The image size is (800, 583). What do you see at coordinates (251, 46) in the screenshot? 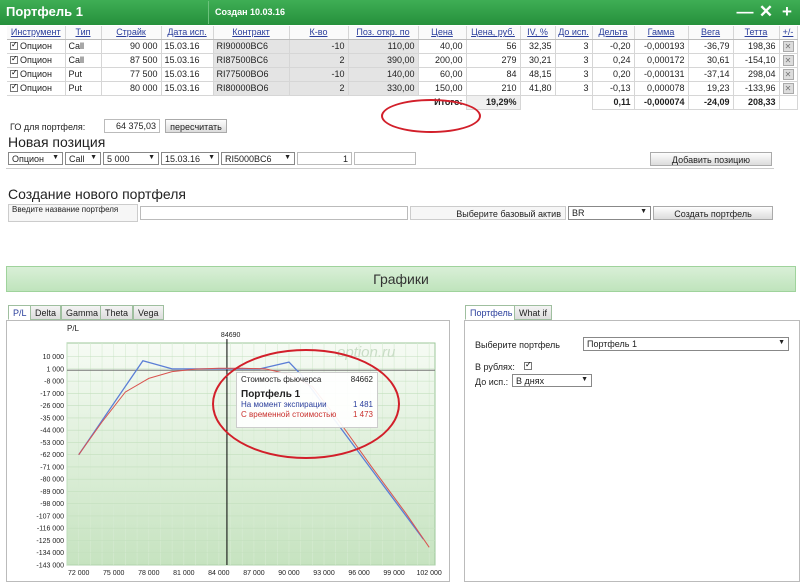
I see `cell-contract: RI90000BC6` at bounding box center [251, 46].